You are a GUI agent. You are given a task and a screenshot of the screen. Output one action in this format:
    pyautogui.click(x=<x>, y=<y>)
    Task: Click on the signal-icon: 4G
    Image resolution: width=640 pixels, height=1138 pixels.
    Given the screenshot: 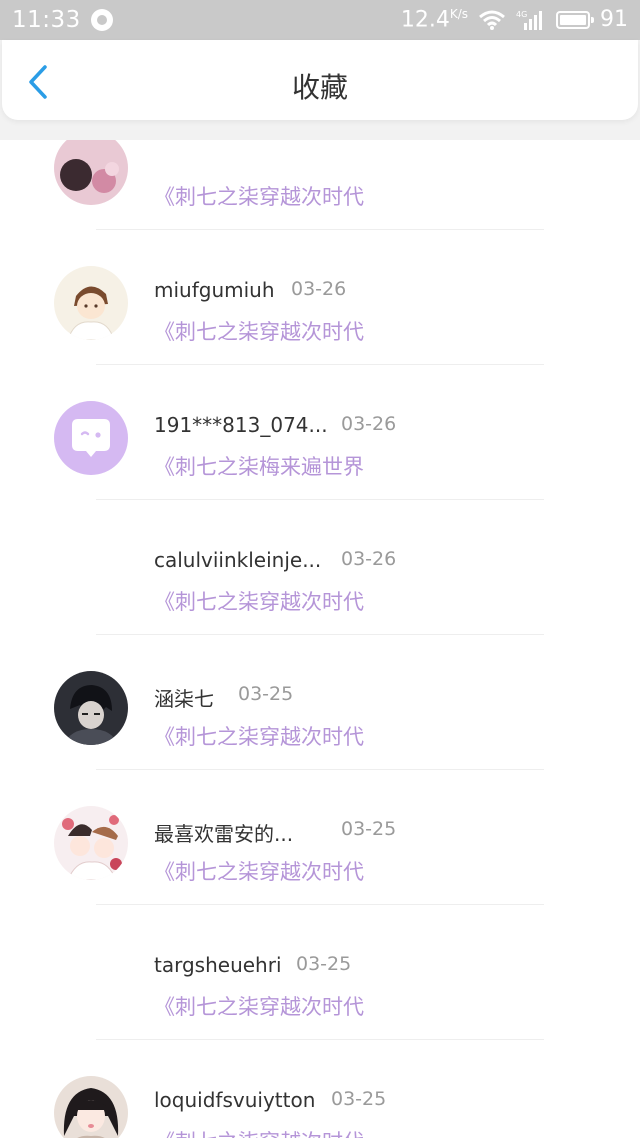 What is the action you would take?
    pyautogui.click(x=529, y=20)
    